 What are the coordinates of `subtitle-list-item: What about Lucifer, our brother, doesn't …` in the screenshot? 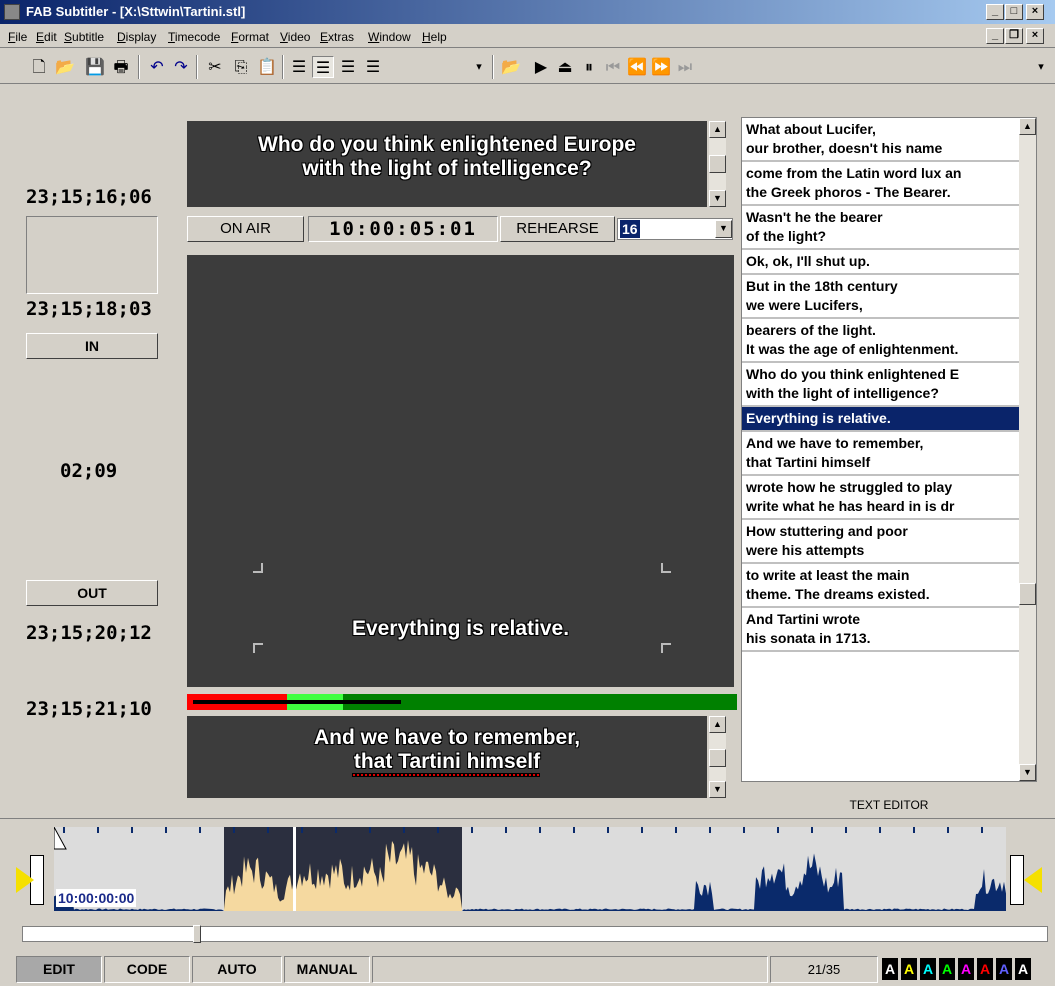 It's located at (881, 140).